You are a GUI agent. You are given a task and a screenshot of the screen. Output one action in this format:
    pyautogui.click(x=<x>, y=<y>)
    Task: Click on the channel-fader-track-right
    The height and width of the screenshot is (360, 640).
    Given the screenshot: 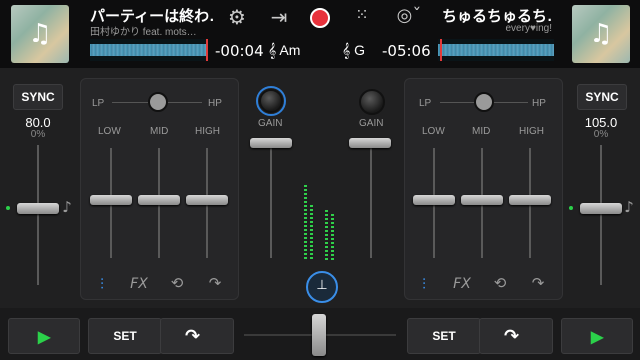 What is the action you would take?
    pyautogui.click(x=371, y=198)
    